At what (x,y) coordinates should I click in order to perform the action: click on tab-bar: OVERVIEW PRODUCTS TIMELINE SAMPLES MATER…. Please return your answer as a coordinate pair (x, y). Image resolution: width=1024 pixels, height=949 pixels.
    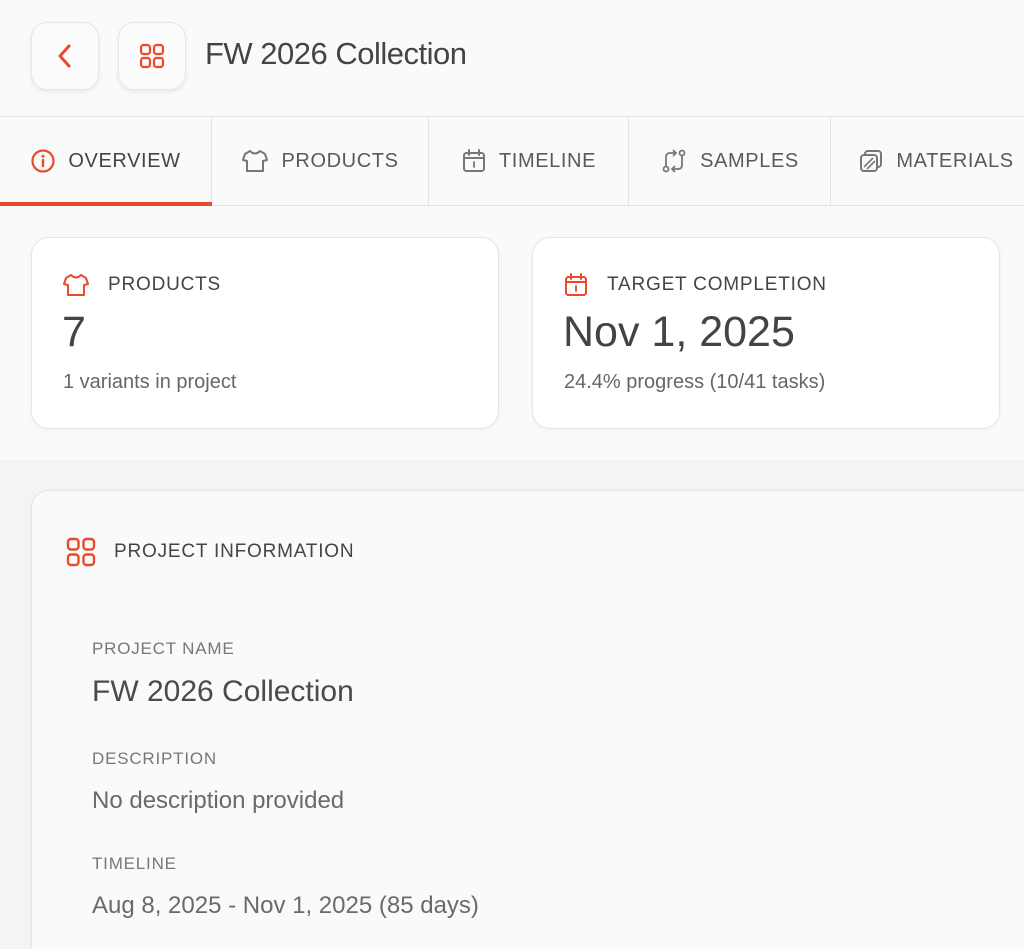
    Looking at the image, I should click on (512, 161).